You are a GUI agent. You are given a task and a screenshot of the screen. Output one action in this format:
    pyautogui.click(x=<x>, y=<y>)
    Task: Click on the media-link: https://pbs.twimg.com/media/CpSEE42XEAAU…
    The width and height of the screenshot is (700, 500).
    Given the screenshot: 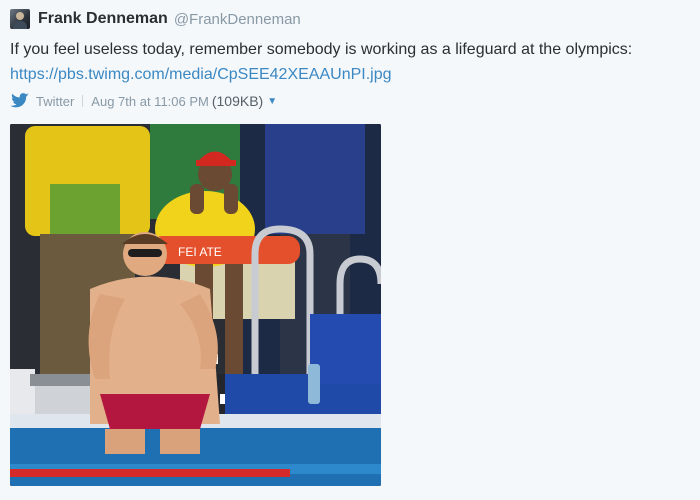 What is the action you would take?
    pyautogui.click(x=201, y=74)
    